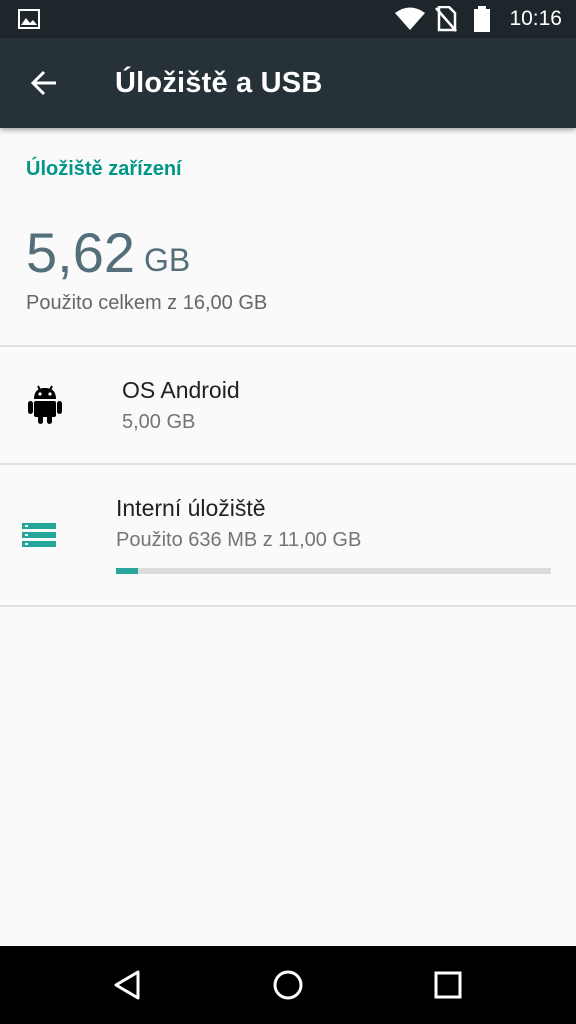  I want to click on nav-back-button, so click(128, 985).